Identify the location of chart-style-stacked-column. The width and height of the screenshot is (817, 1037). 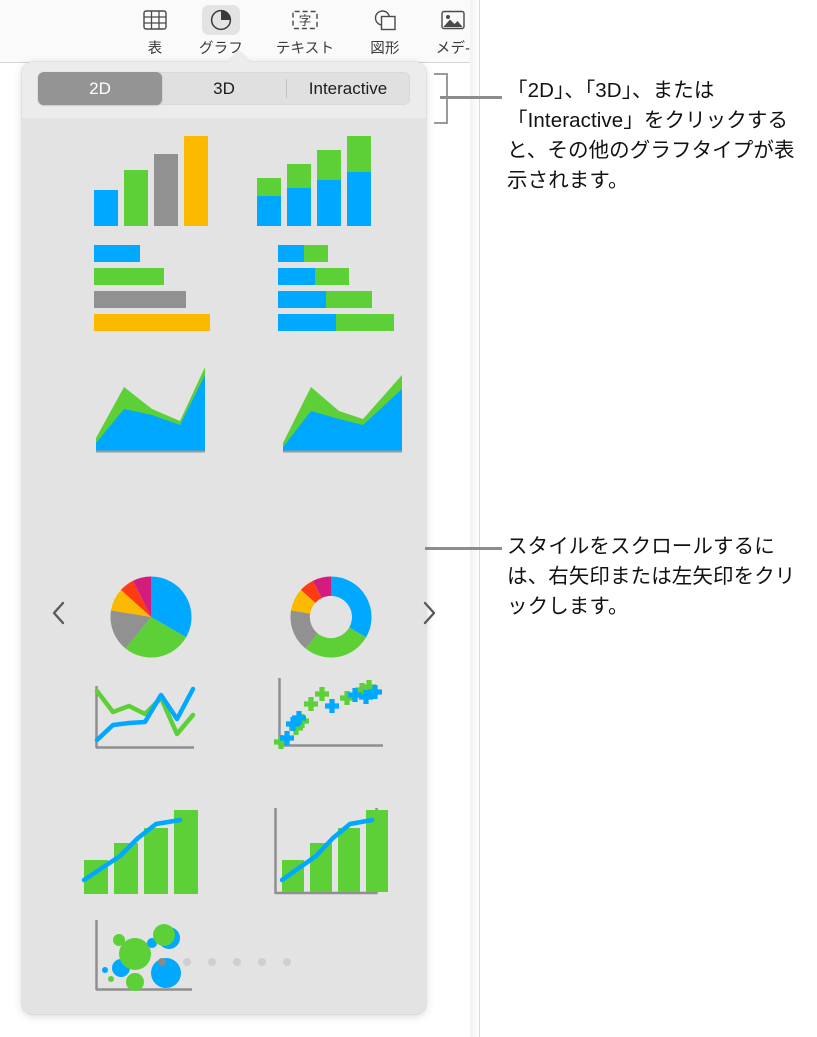
(311, 178).